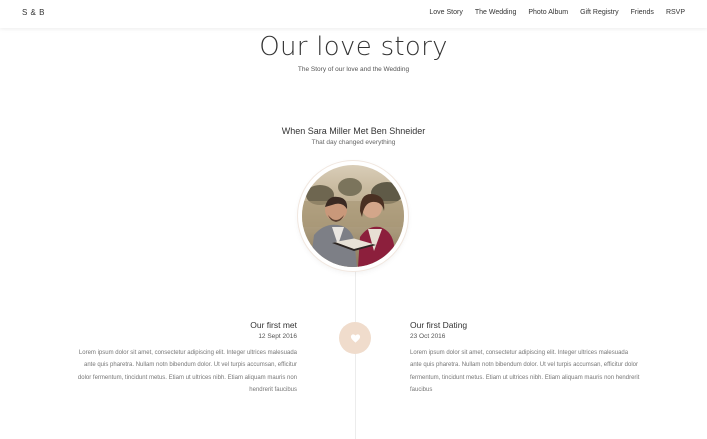  What do you see at coordinates (548, 12) in the screenshot?
I see `nav-photo-album: Photo Album` at bounding box center [548, 12].